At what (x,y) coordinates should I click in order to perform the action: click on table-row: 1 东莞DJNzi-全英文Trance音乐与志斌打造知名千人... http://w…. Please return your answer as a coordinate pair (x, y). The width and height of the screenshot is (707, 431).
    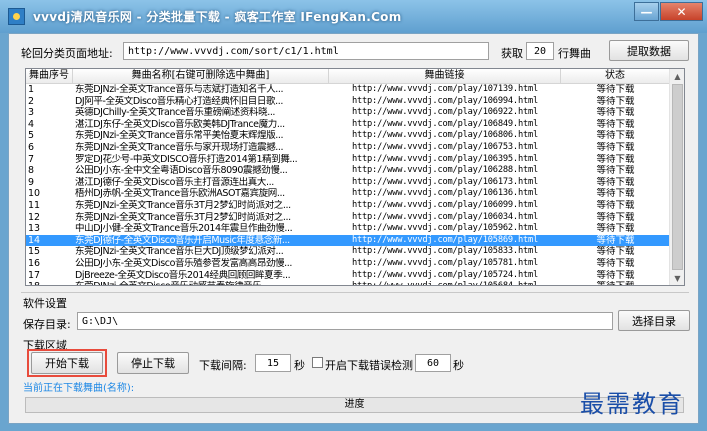
    Looking at the image, I should click on (348, 90).